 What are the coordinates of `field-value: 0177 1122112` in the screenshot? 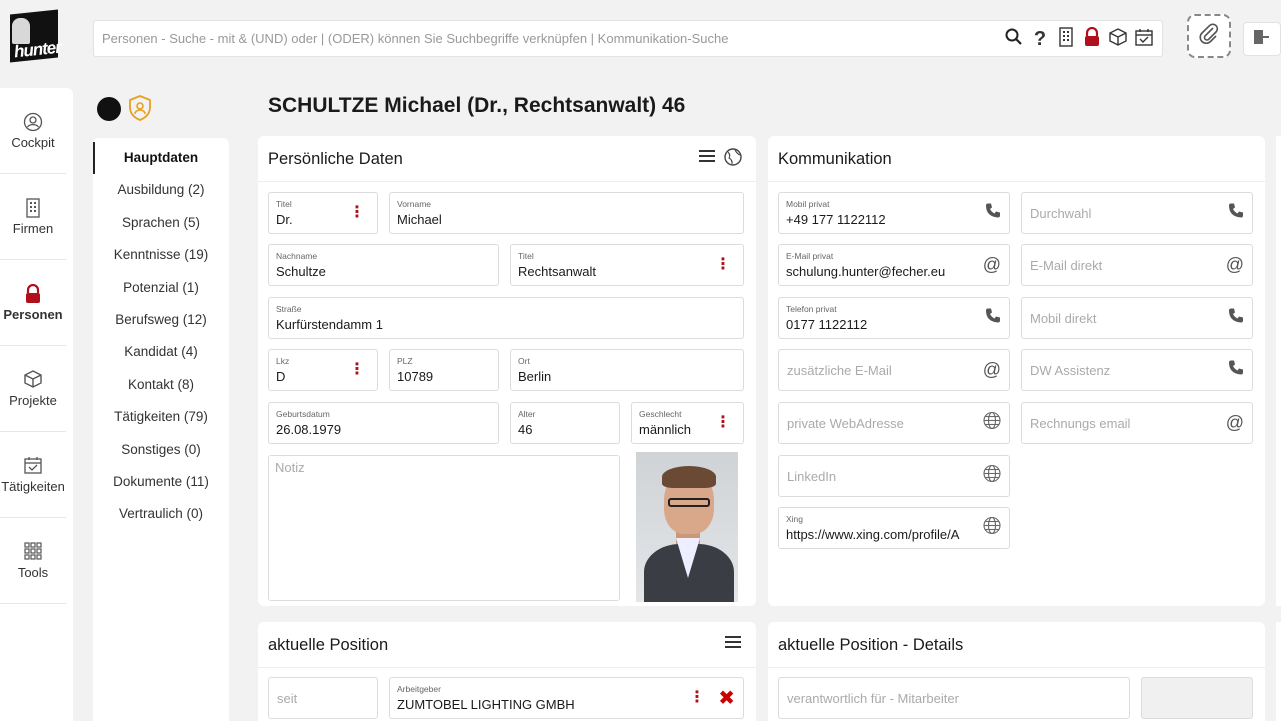 It's located at (827, 324).